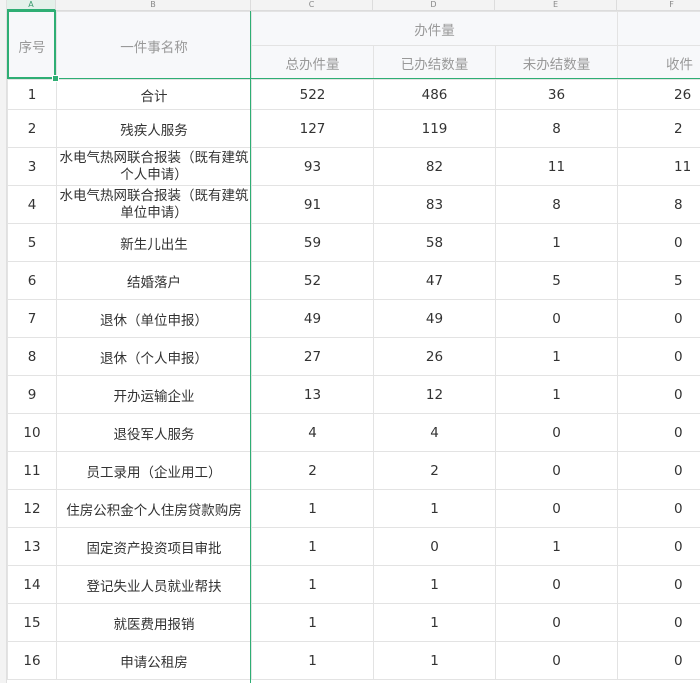  I want to click on cell-received: 2, so click(658, 128).